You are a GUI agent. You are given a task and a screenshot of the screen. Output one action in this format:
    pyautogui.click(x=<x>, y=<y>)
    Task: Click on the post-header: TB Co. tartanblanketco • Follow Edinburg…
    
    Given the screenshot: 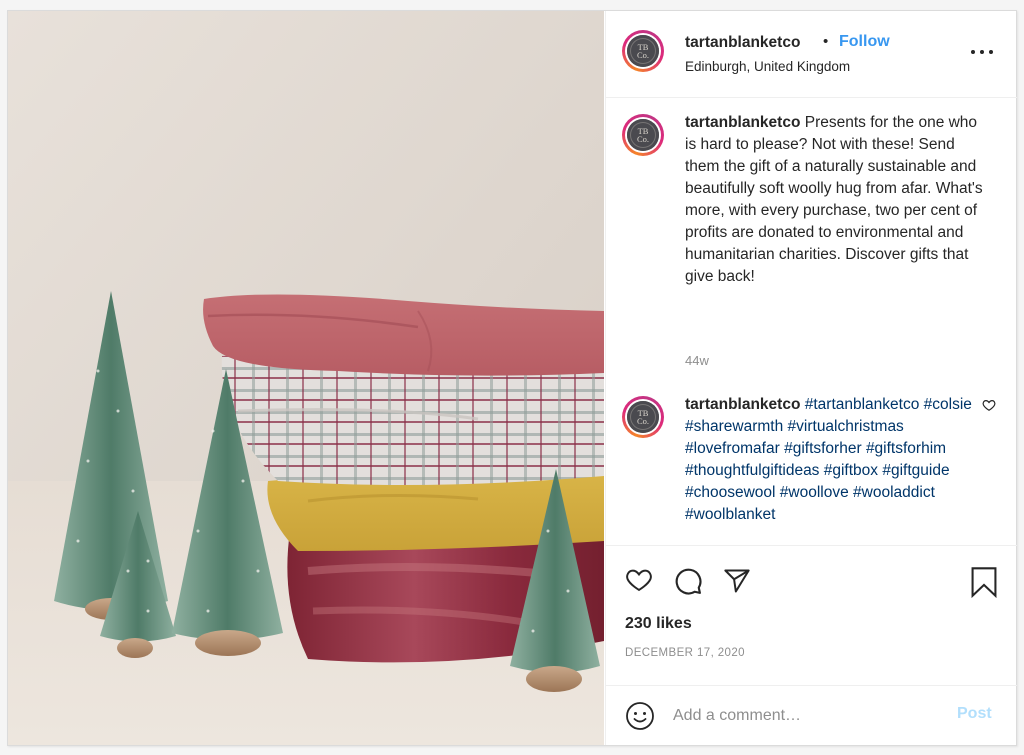 What is the action you would take?
    pyautogui.click(x=811, y=54)
    